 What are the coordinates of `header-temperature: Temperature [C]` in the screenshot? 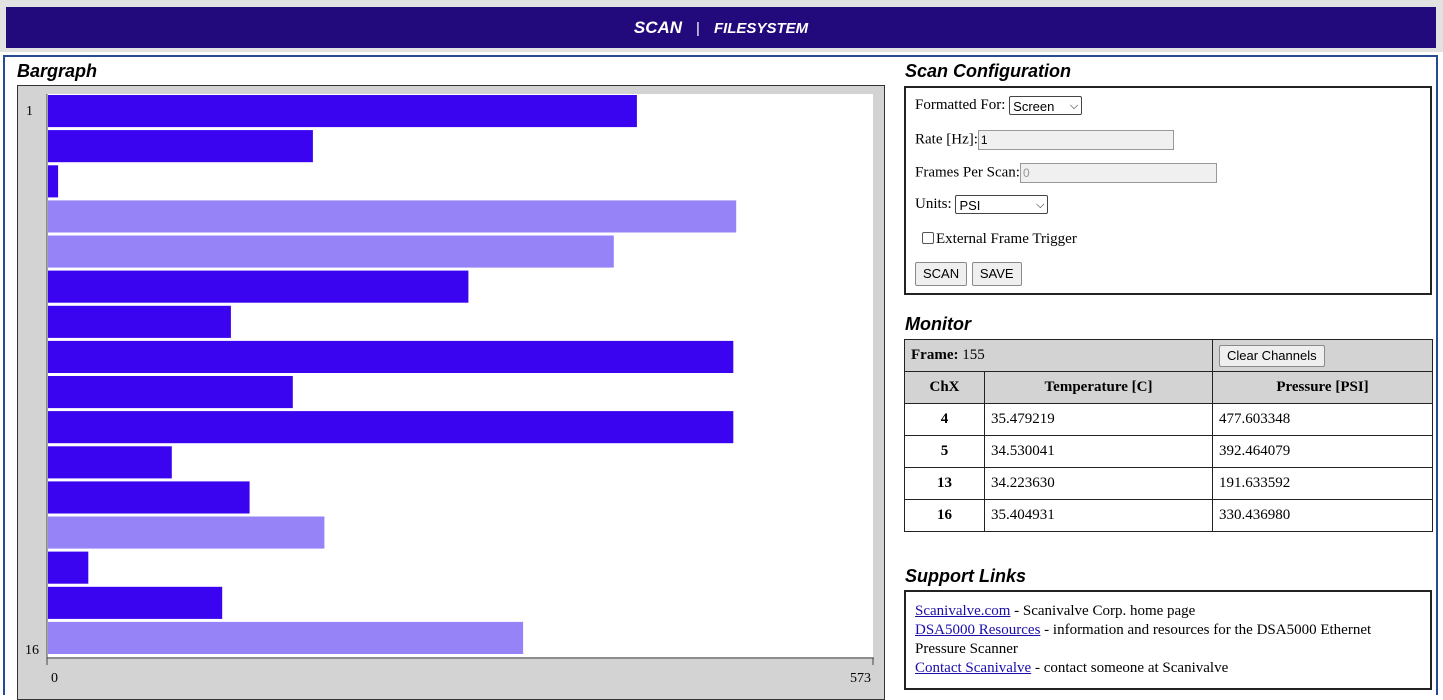 It's located at (1098, 387).